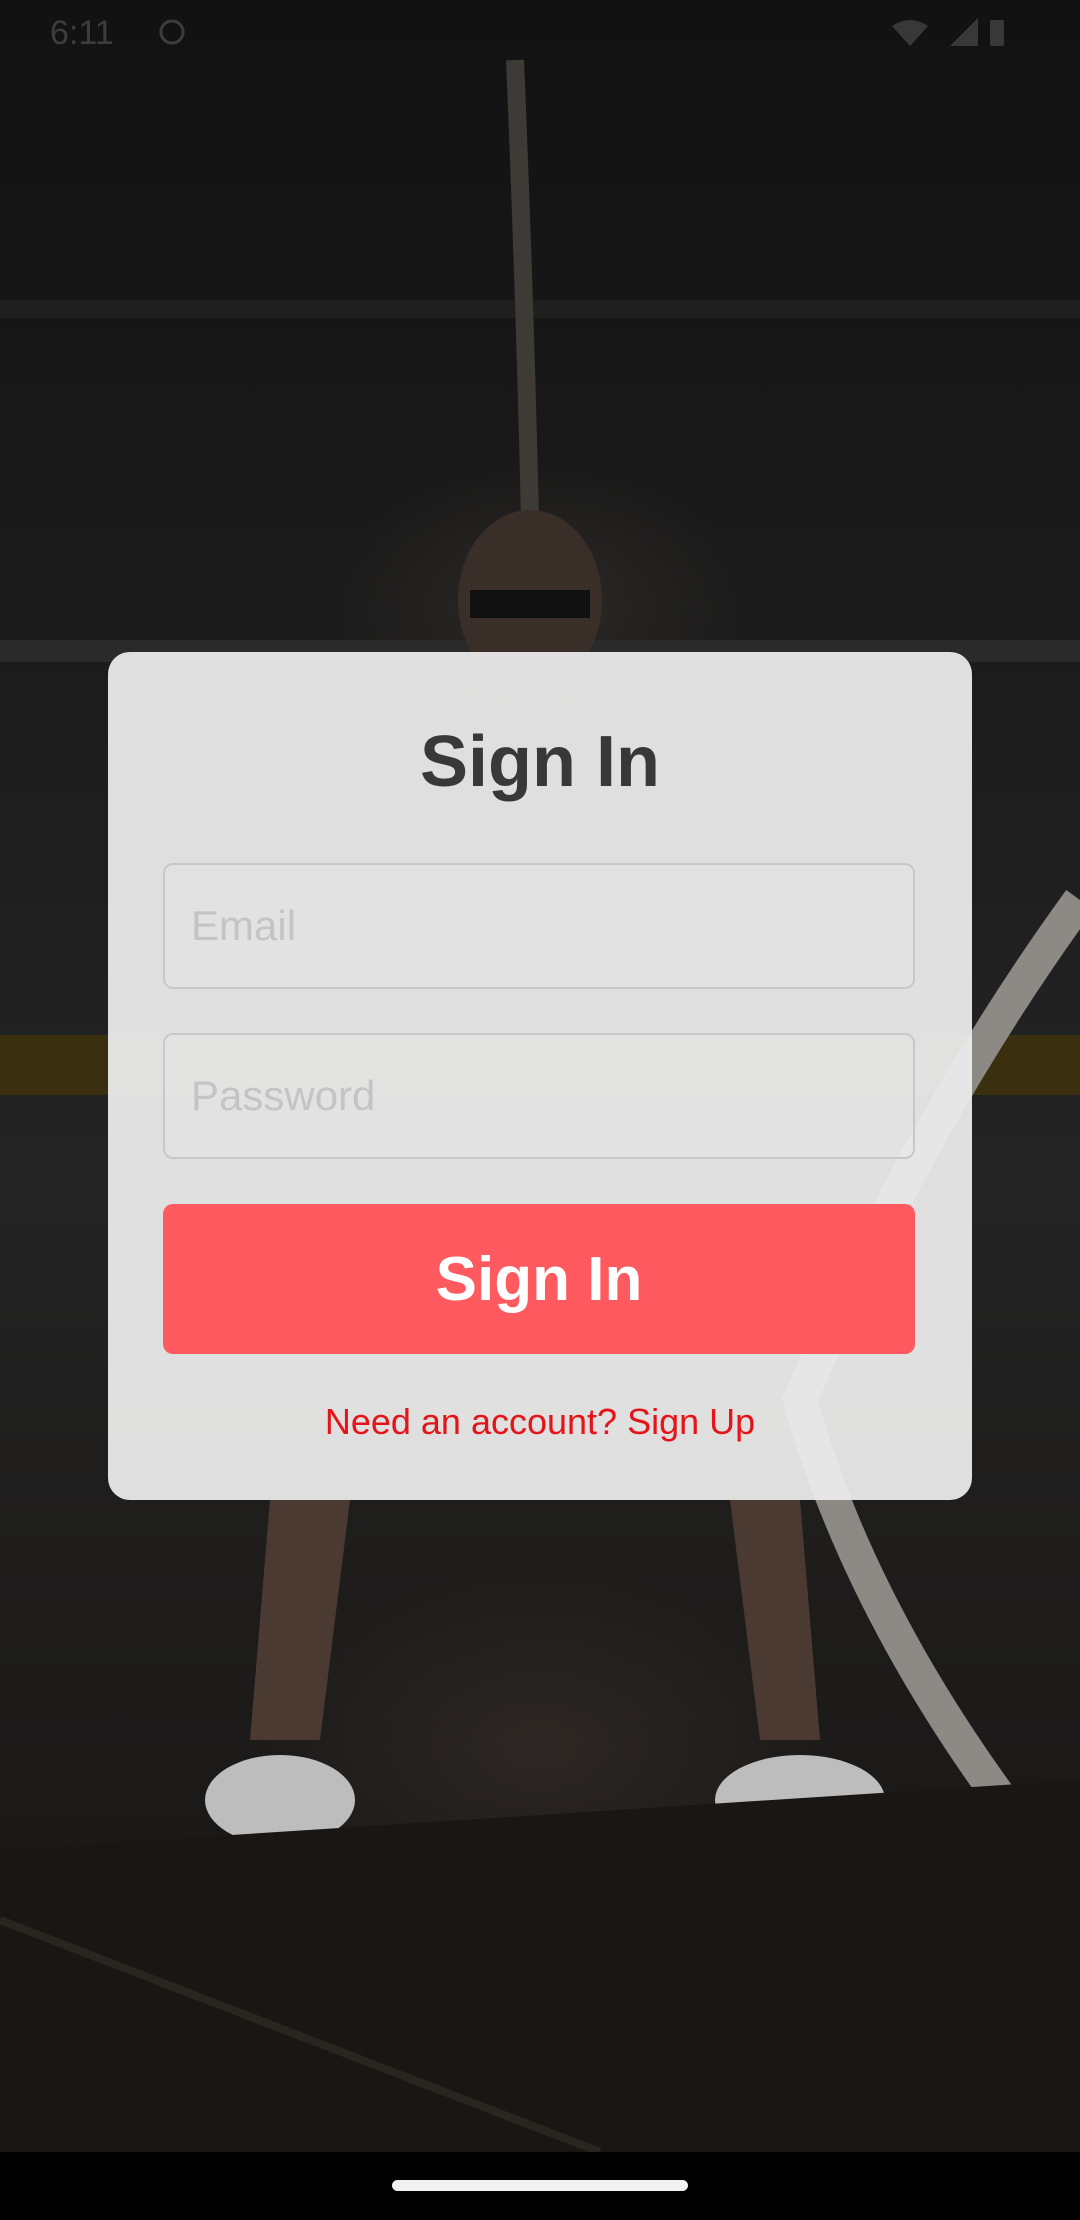  Describe the element at coordinates (172, 32) in the screenshot. I see `shield-icon` at that location.